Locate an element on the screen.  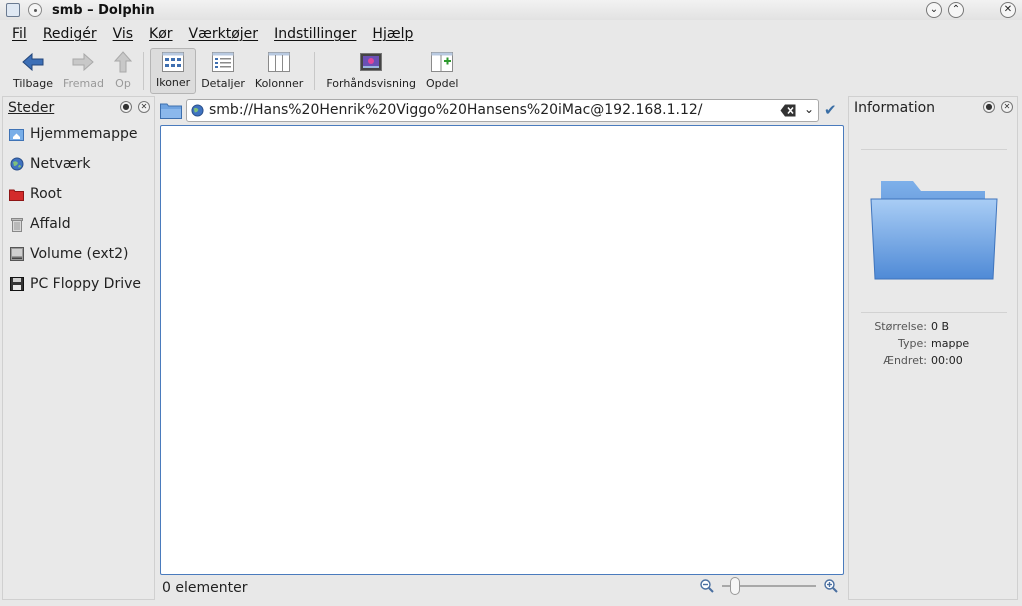
menu-hjaelp: Hjælp is located at coordinates (392, 34).